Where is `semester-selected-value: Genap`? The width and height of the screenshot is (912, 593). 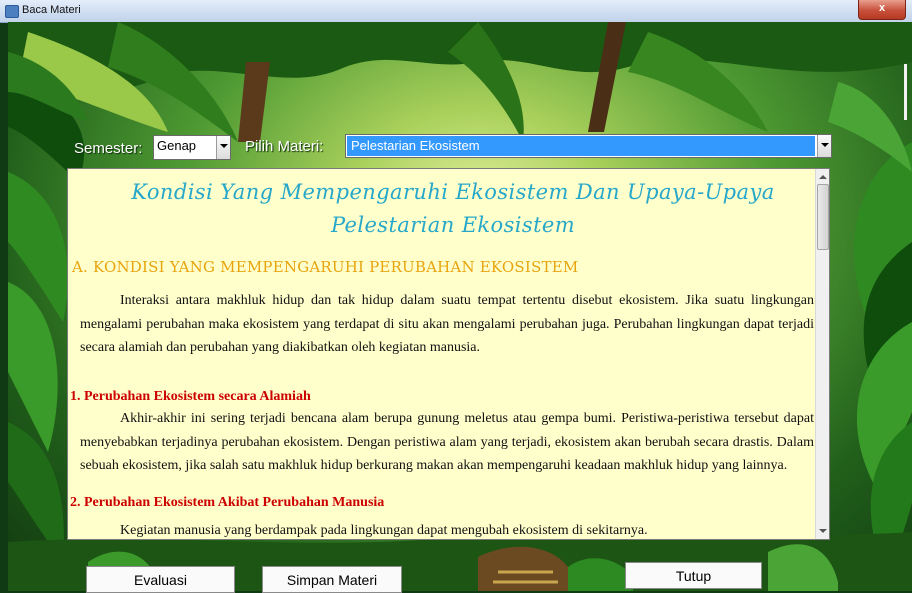
semester-selected-value: Genap is located at coordinates (177, 145).